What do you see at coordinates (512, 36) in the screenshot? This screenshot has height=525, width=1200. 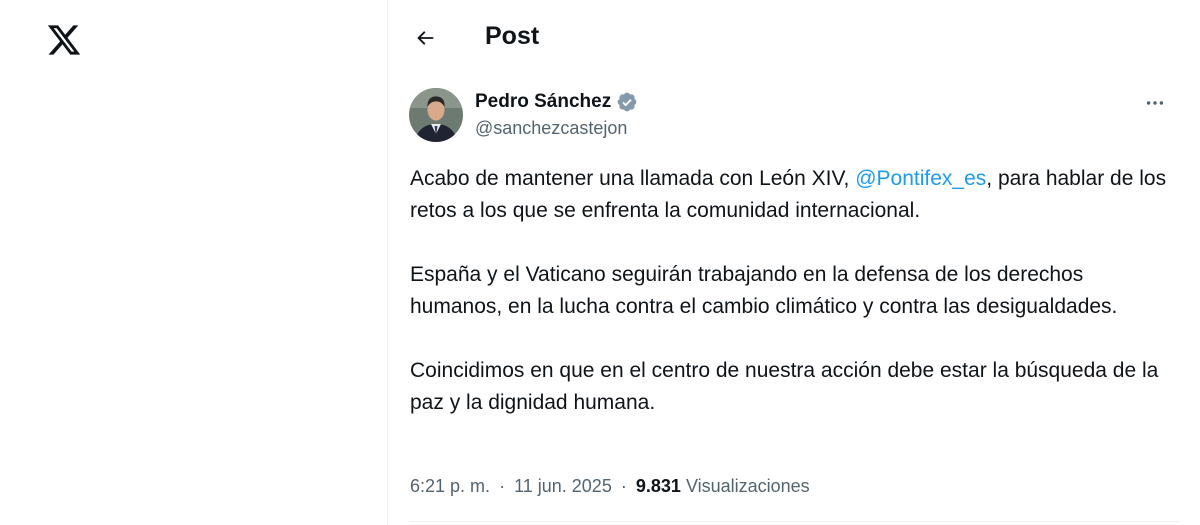 I see `page-title: Post` at bounding box center [512, 36].